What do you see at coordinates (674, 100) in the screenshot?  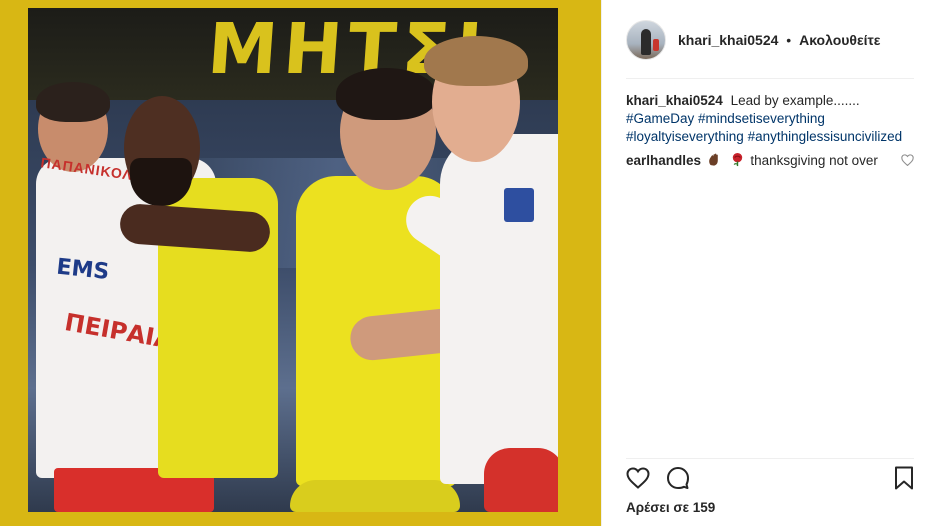 I see `caption-username-link: khari_khai0524` at bounding box center [674, 100].